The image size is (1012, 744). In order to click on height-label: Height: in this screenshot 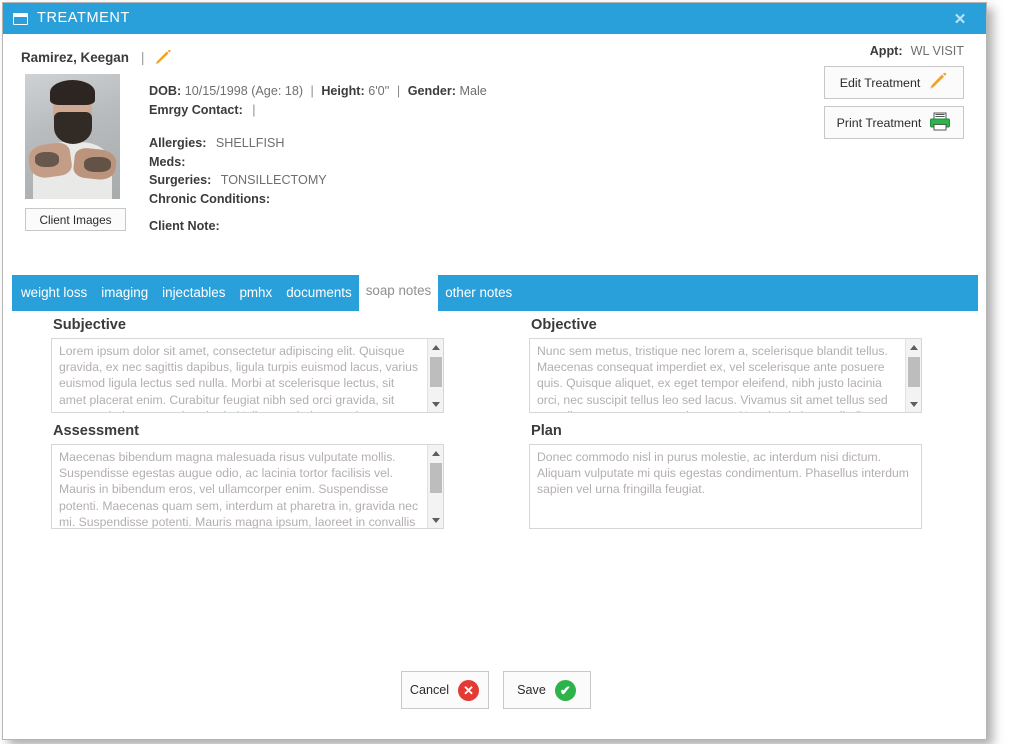, I will do `click(343, 91)`.